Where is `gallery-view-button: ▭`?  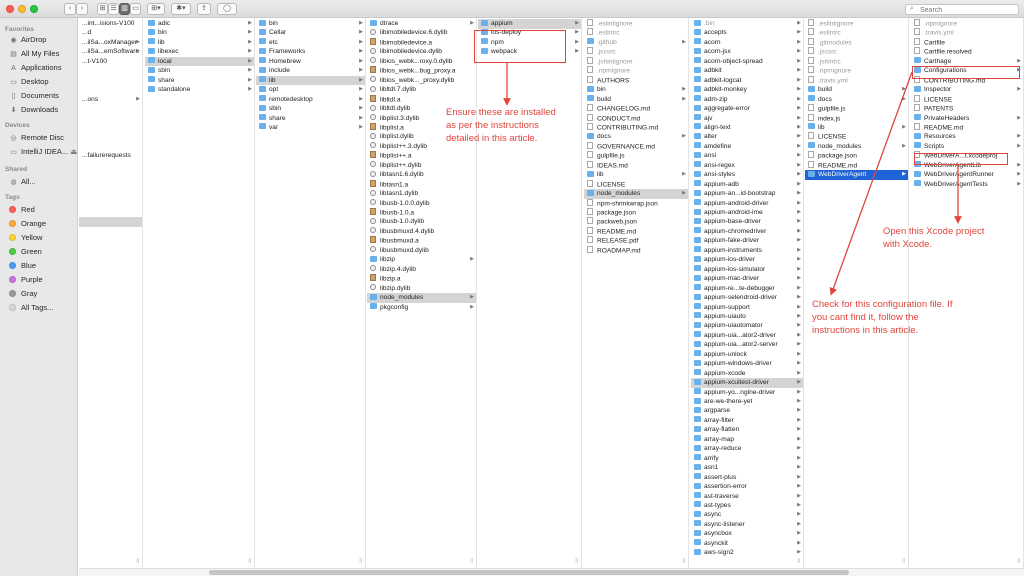 gallery-view-button: ▭ is located at coordinates (135, 9).